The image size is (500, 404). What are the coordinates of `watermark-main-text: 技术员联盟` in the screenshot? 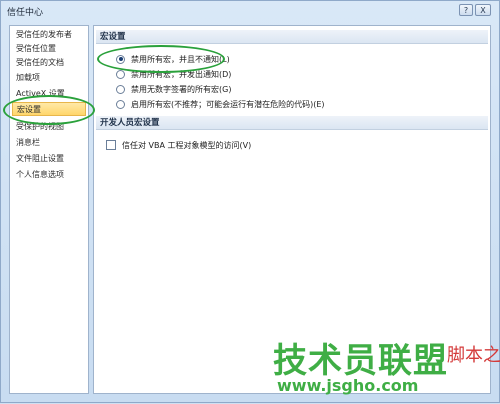 It's located at (360, 361).